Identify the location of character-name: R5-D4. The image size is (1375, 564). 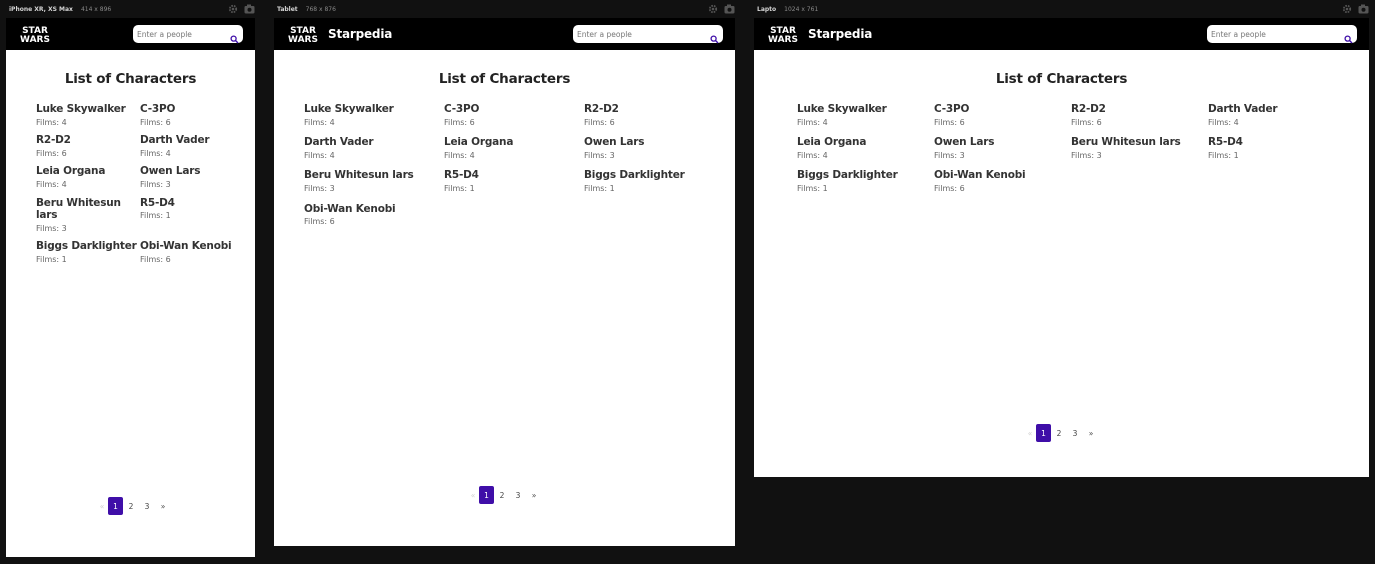
(461, 175).